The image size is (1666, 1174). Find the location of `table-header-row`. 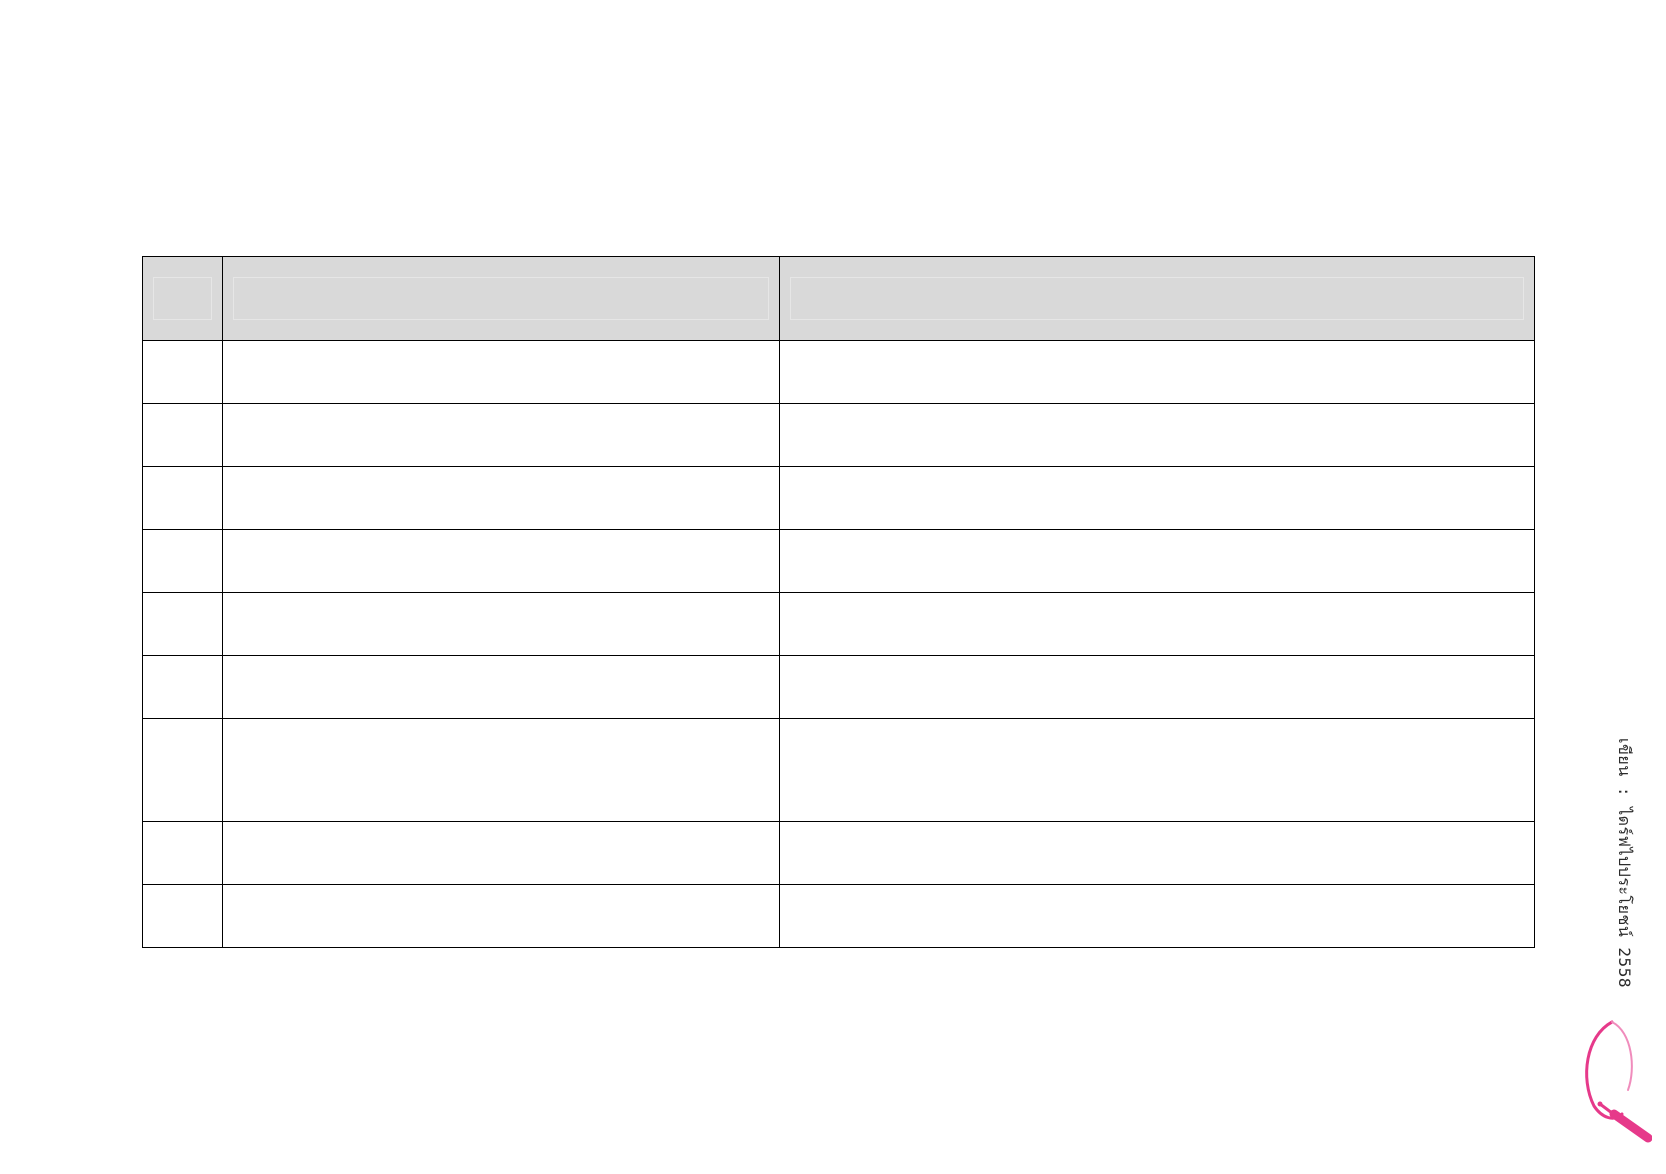

table-header-row is located at coordinates (838, 298).